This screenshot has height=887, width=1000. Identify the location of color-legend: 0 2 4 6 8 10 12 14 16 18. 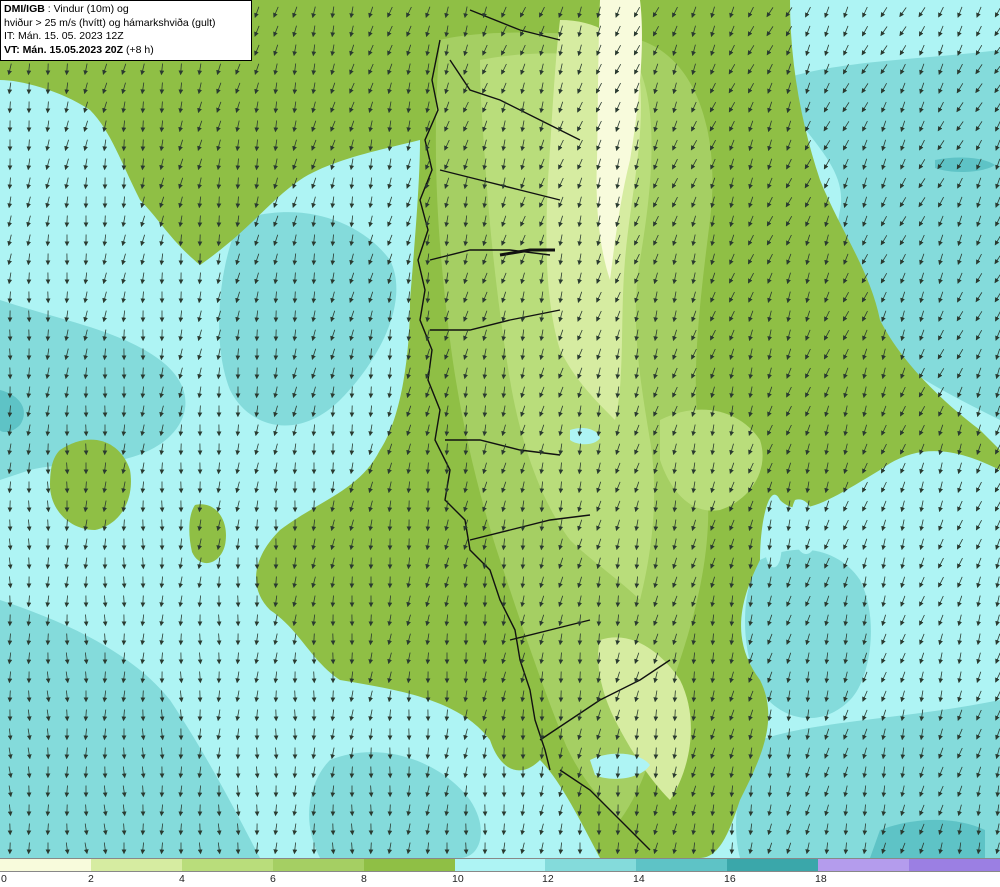
(500, 872).